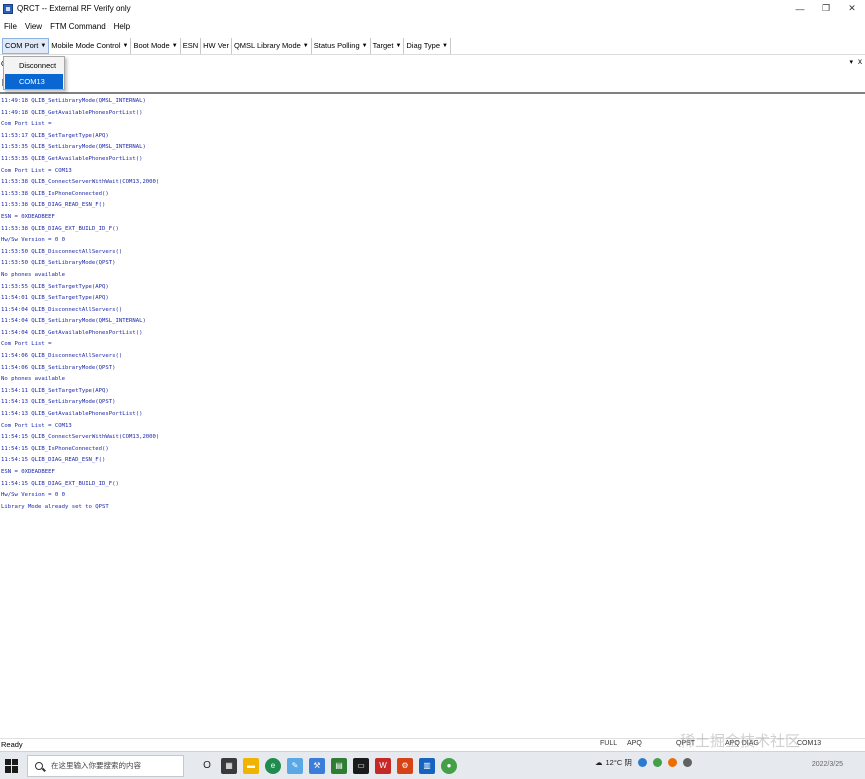 Image resolution: width=865 pixels, height=779 pixels. Describe the element at coordinates (432, 83) in the screenshot. I see `tab-strip` at that location.